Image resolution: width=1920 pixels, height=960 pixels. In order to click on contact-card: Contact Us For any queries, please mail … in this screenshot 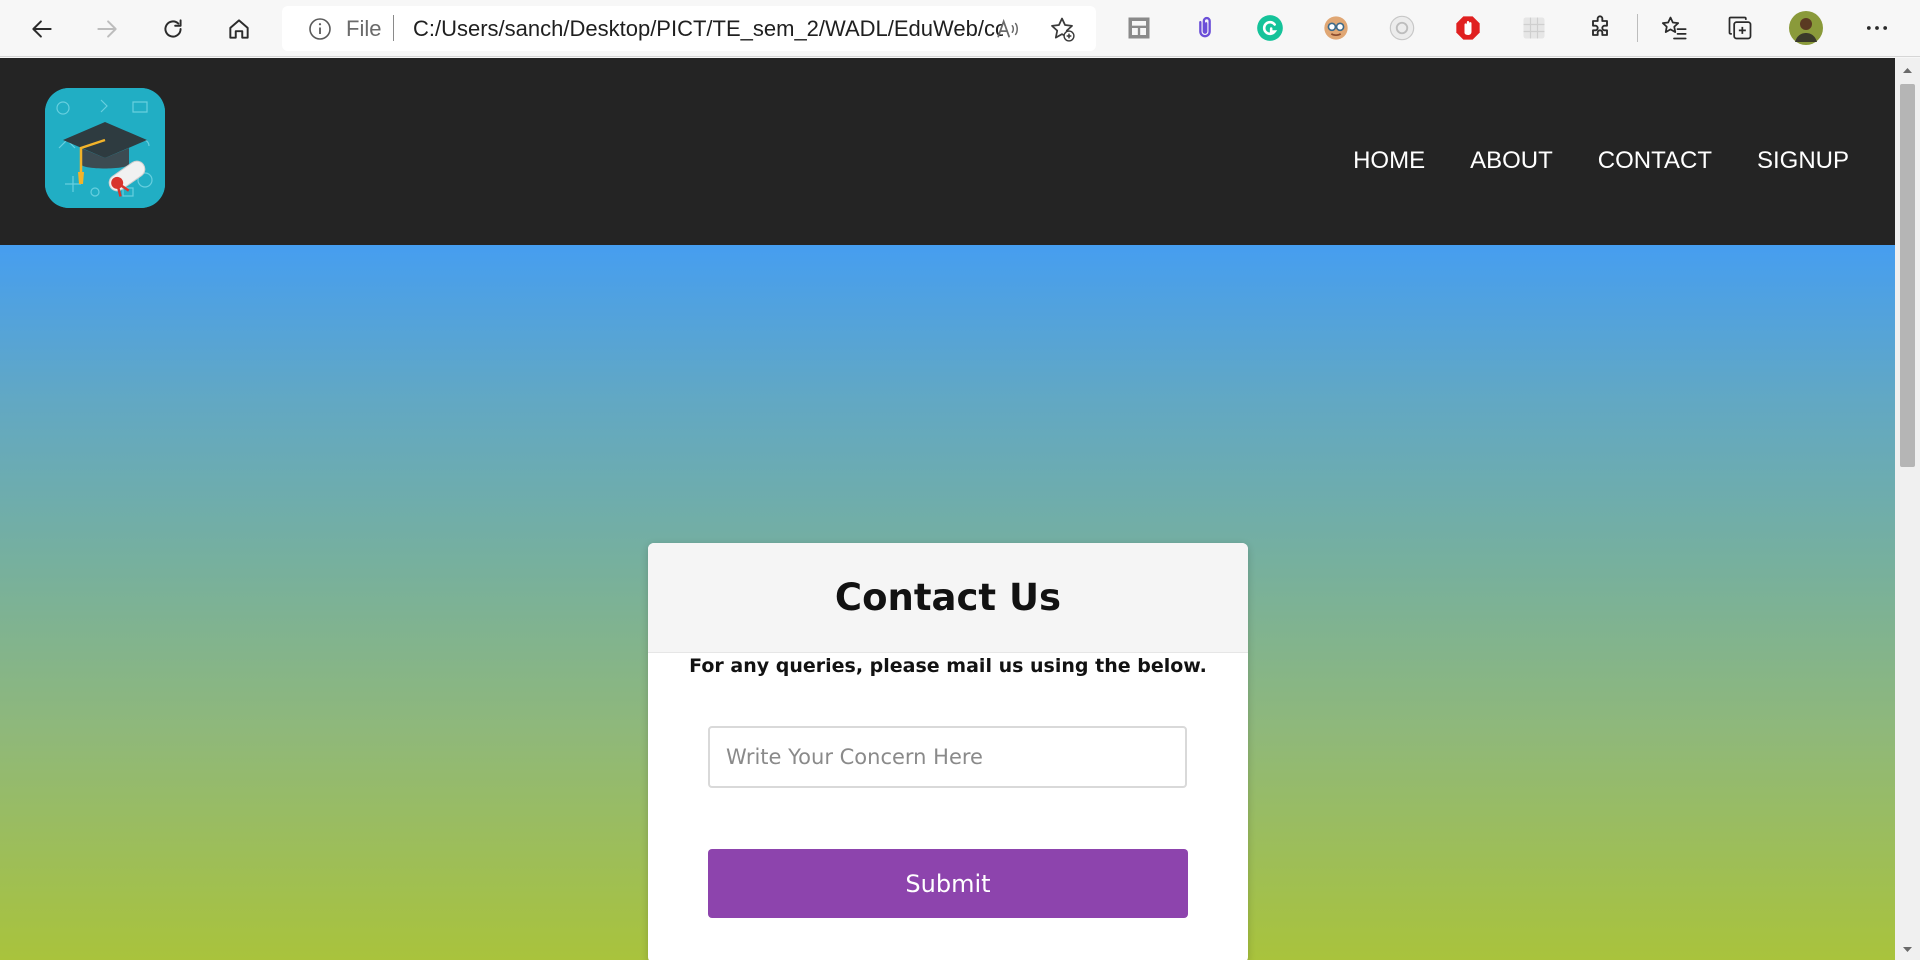, I will do `click(948, 751)`.